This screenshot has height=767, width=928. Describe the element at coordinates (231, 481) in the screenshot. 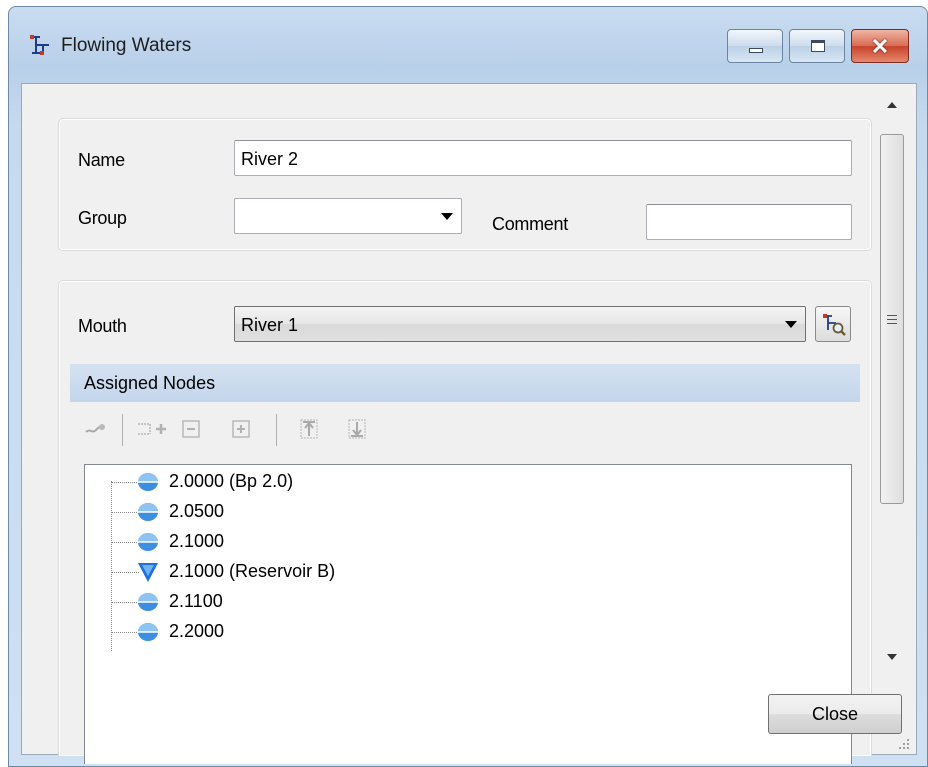

I see `tree-node-label: 2.0000 (Bp 2.0)` at that location.